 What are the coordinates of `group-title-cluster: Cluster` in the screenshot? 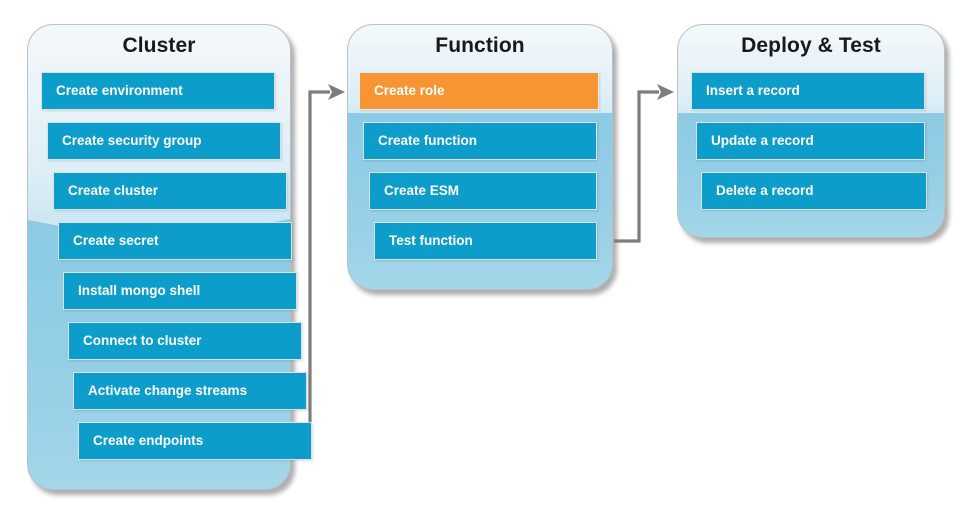 It's located at (159, 45).